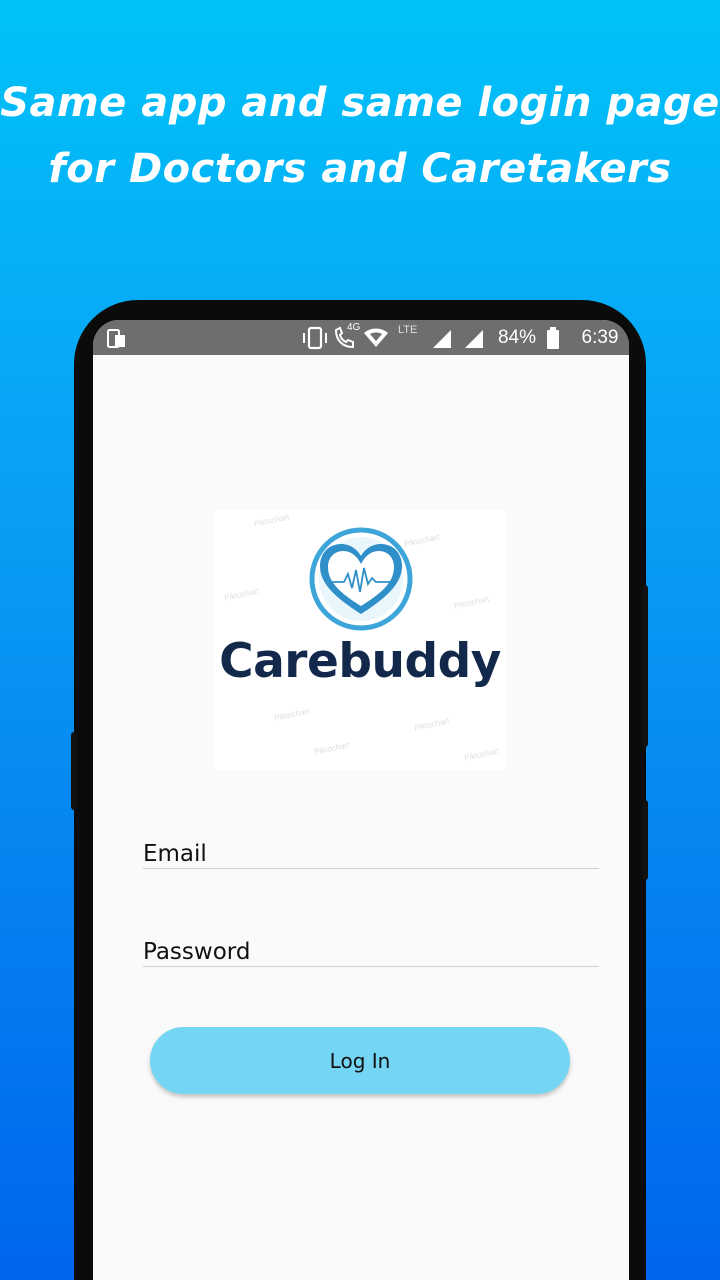  Describe the element at coordinates (645, 666) in the screenshot. I see `phone-volume-up-button` at that location.